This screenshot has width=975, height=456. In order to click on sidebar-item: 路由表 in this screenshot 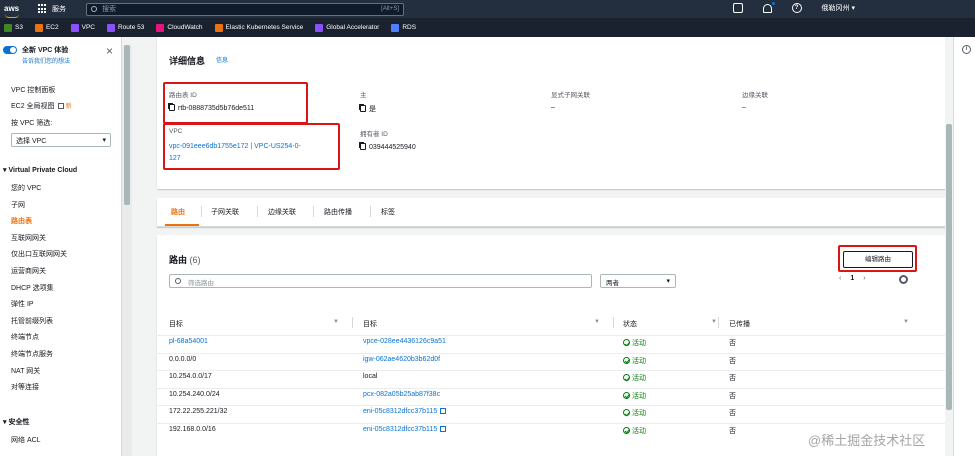, I will do `click(21, 221)`.